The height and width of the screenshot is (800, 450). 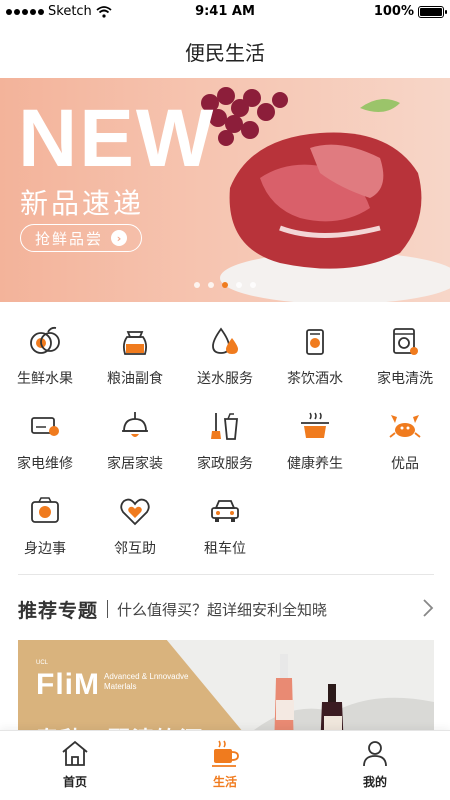 What do you see at coordinates (405, 426) in the screenshot?
I see `crab-icon` at bounding box center [405, 426].